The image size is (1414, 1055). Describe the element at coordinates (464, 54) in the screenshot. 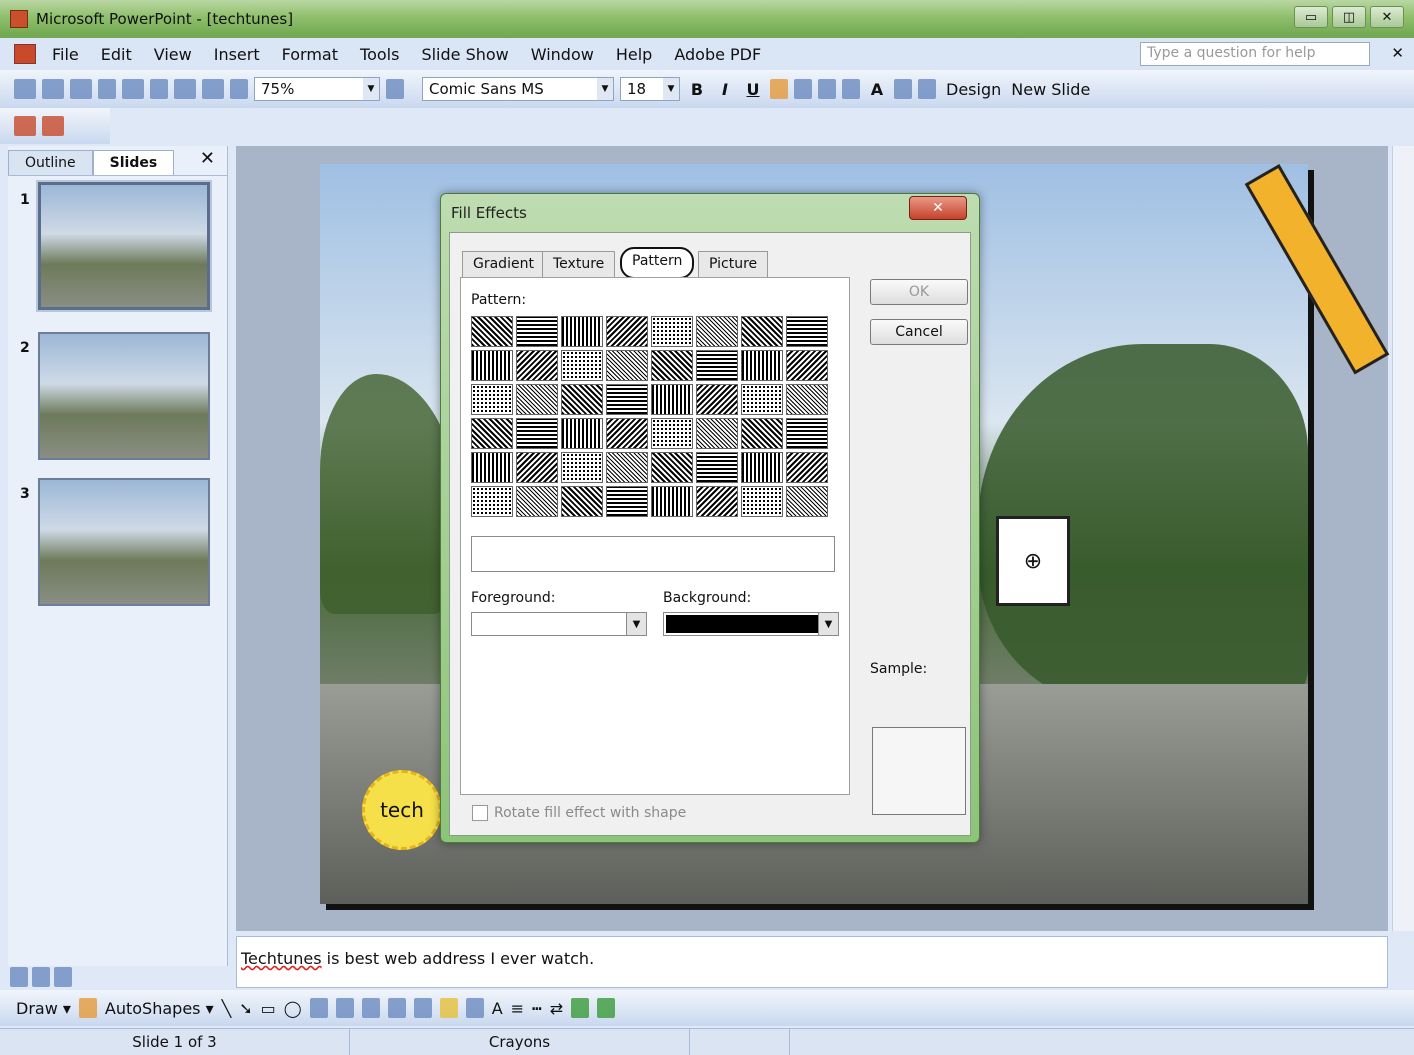

I see `menu-slide-show: Slide Show` at that location.